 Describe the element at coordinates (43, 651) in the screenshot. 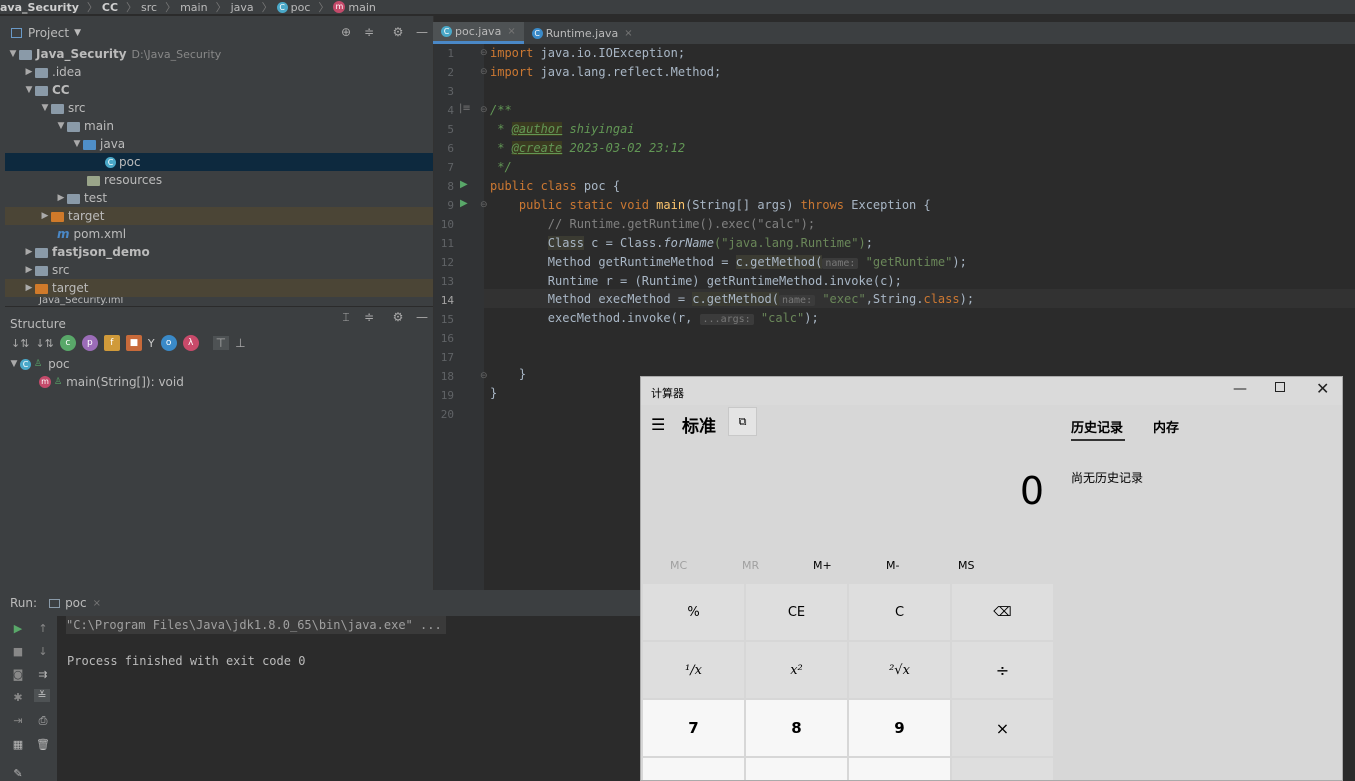

I see `down-arrow-icon: ↓` at that location.